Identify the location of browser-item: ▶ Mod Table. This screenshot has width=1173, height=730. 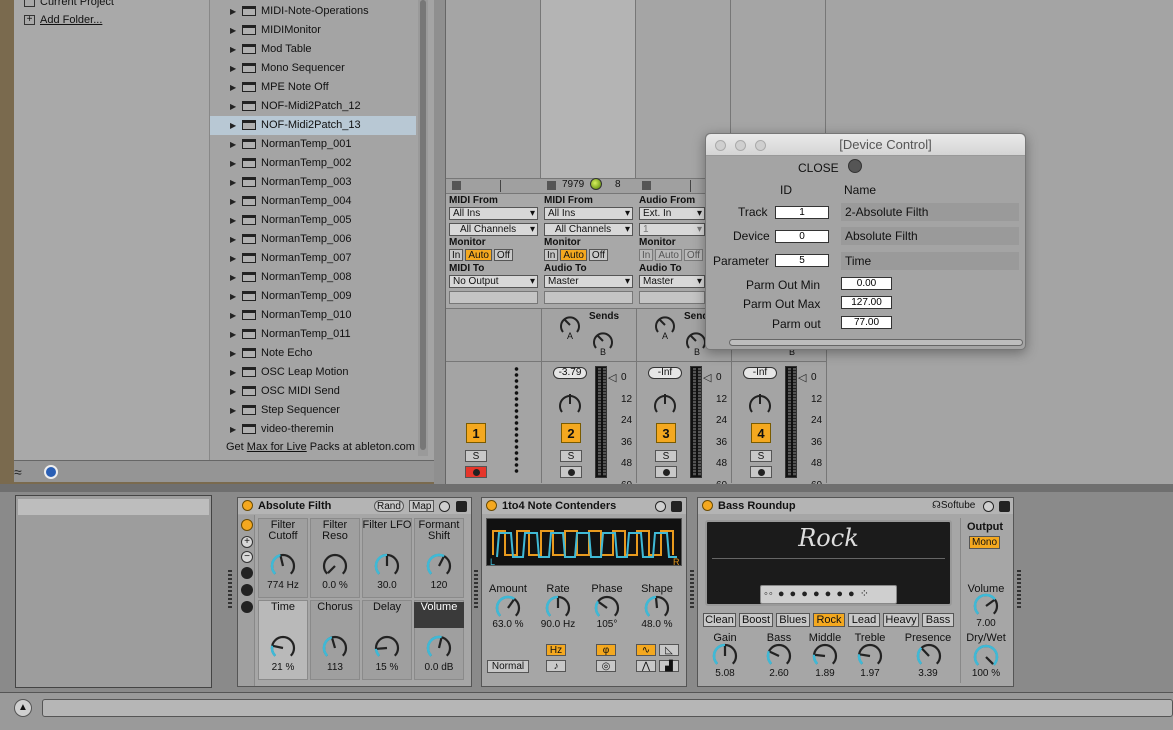
(271, 49).